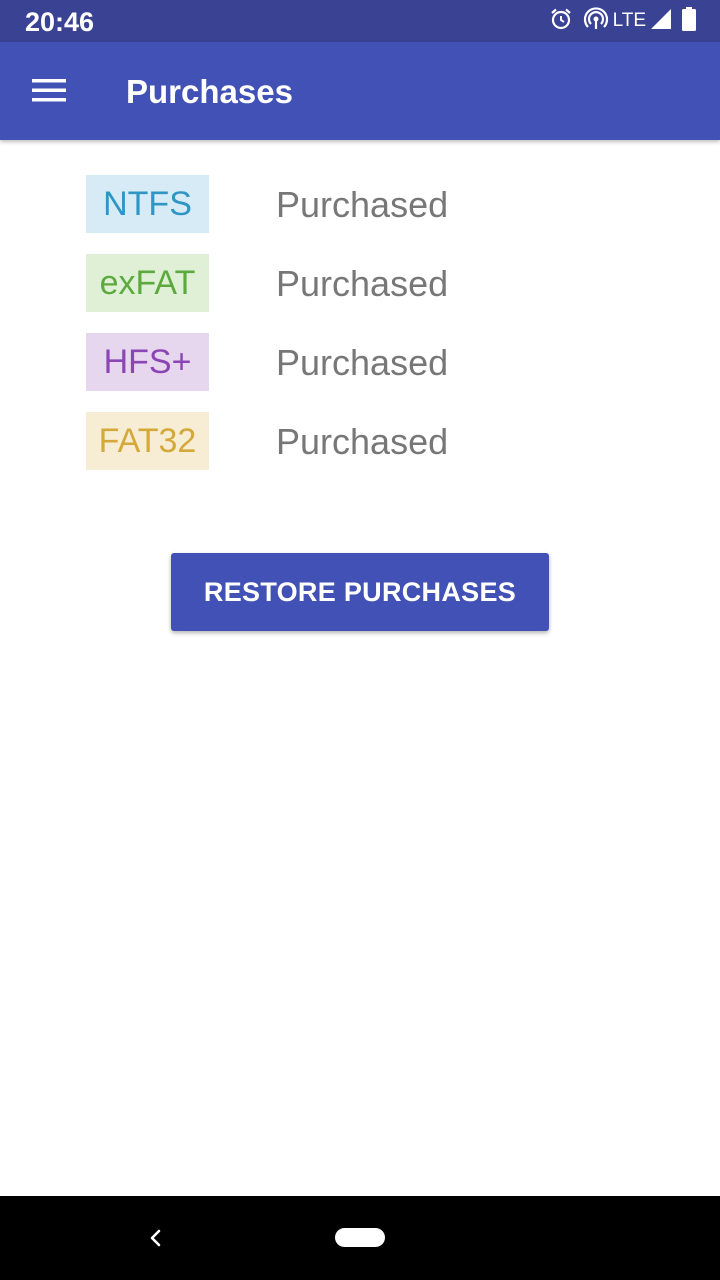 The height and width of the screenshot is (1280, 720). What do you see at coordinates (596, 21) in the screenshot?
I see `hotspot-icon` at bounding box center [596, 21].